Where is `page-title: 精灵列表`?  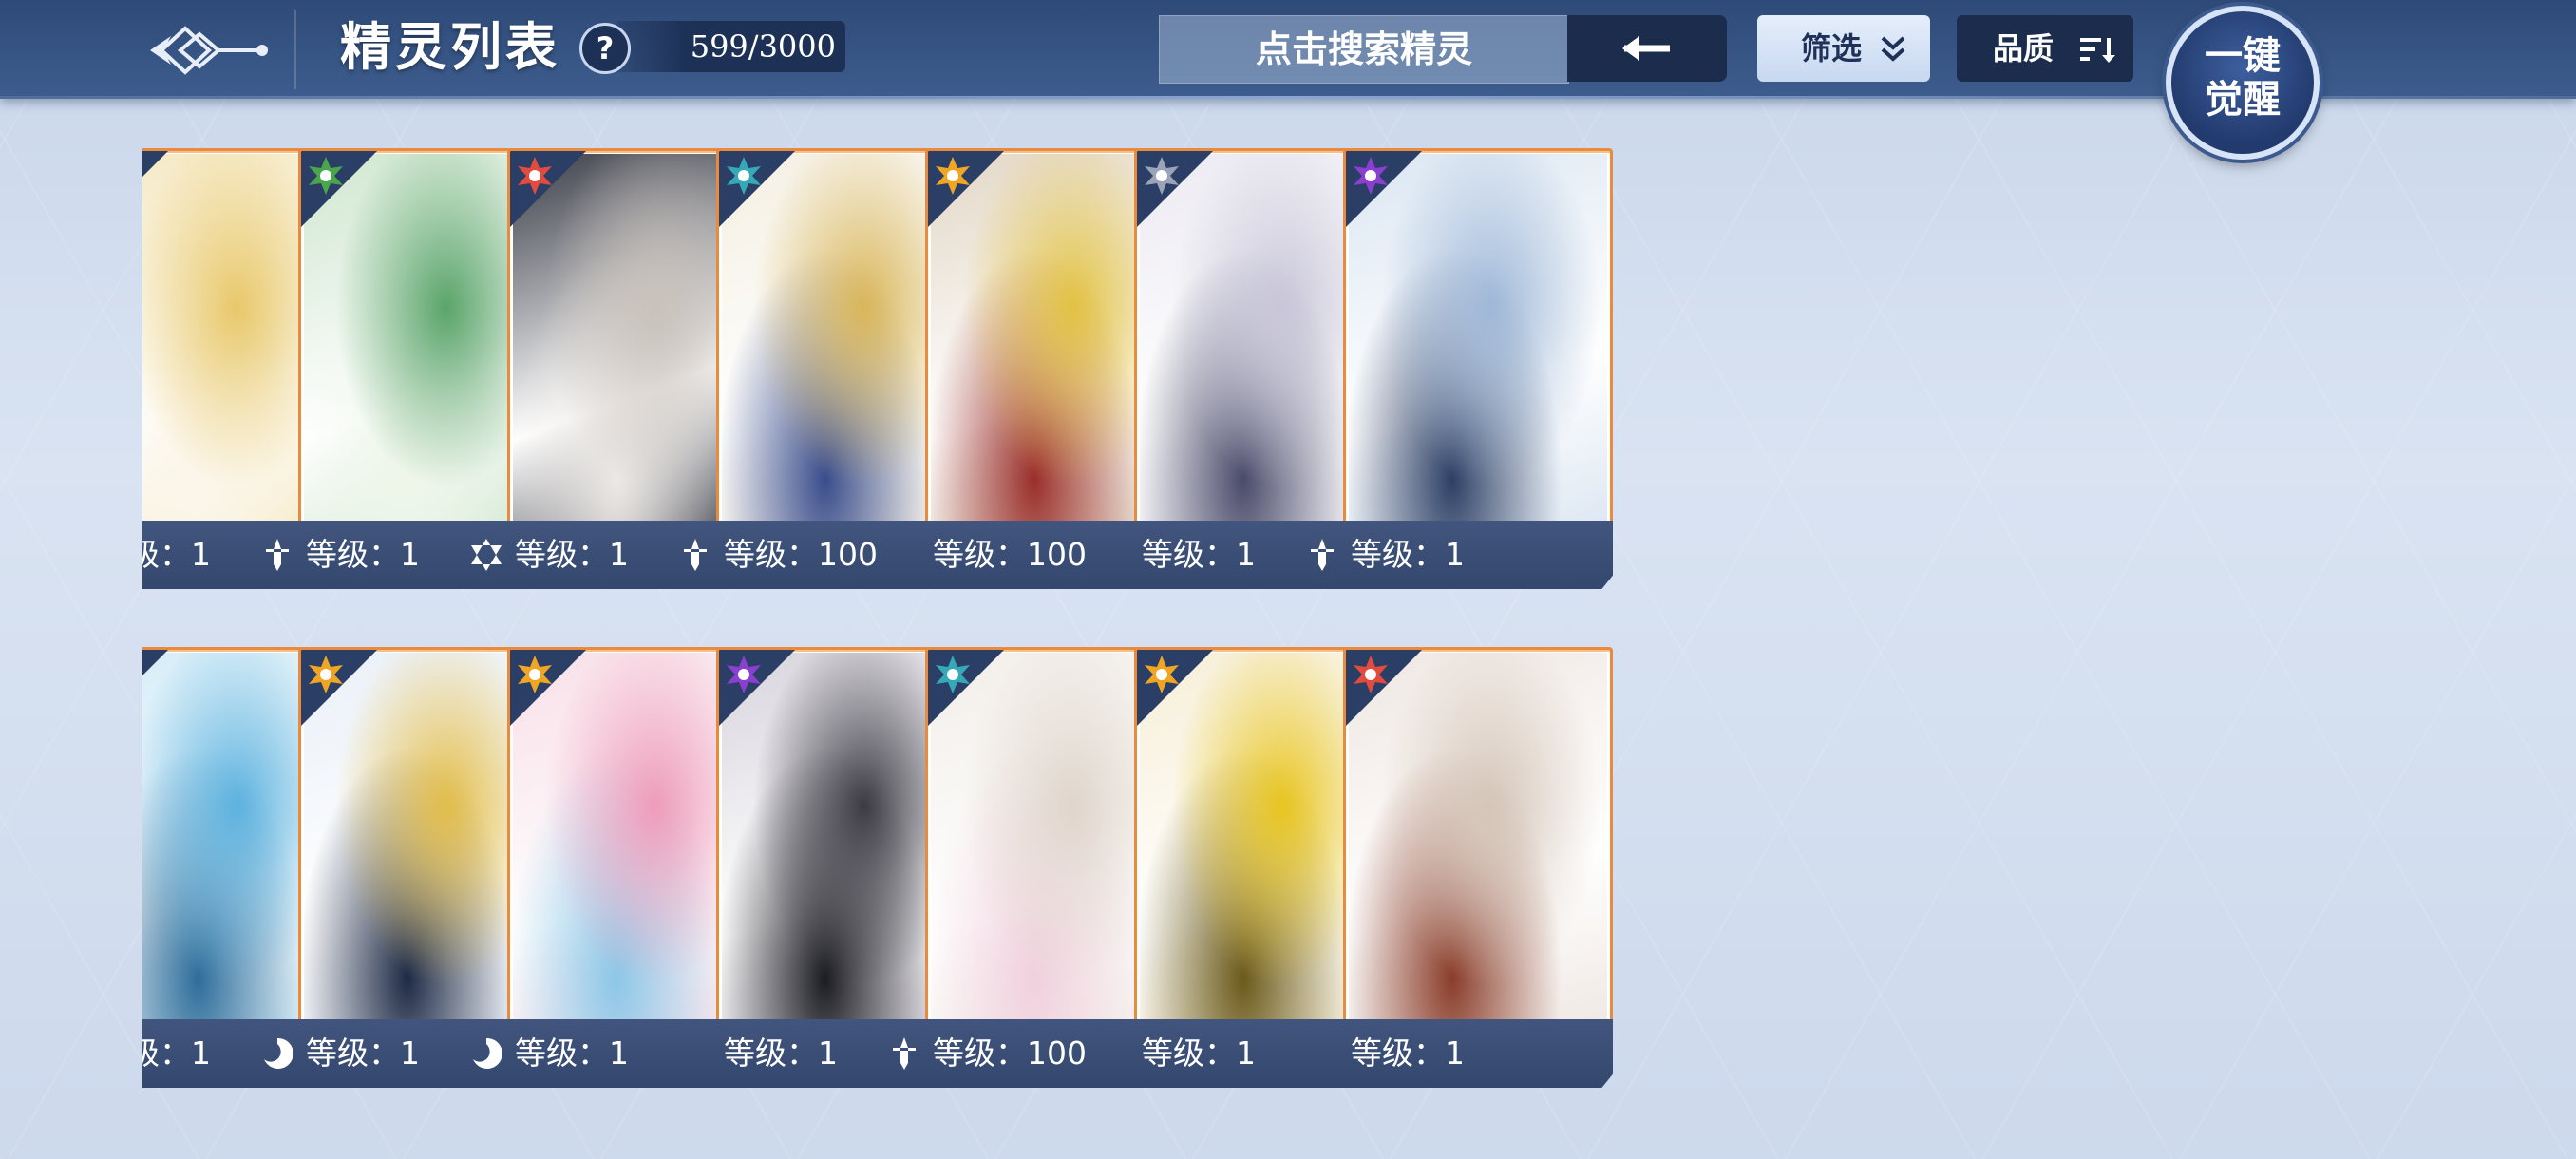 page-title: 精灵列表 is located at coordinates (450, 46).